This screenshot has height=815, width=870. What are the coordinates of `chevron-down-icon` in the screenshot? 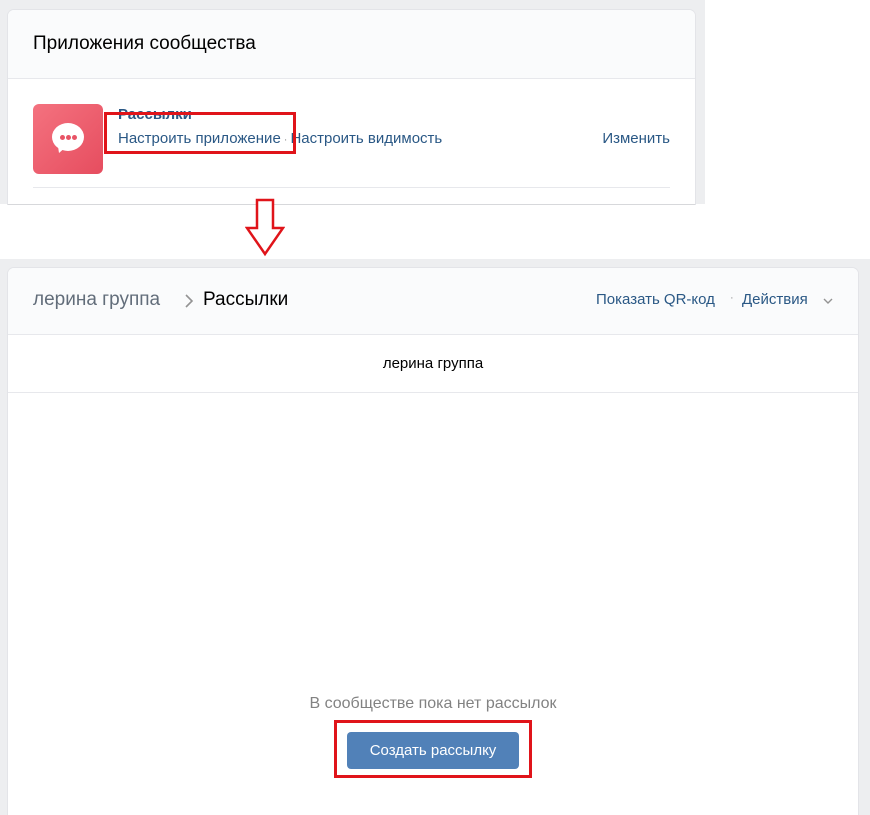 It's located at (828, 301).